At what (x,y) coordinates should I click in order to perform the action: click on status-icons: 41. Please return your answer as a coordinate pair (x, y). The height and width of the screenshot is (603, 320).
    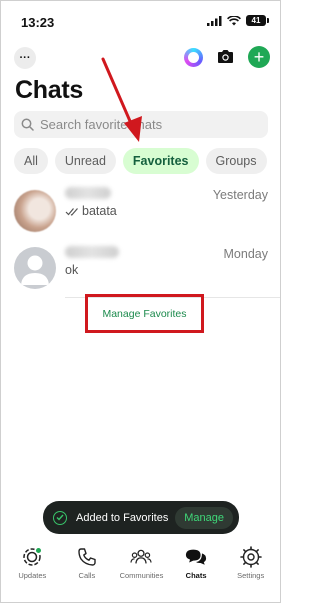
    Looking at the image, I should click on (238, 20).